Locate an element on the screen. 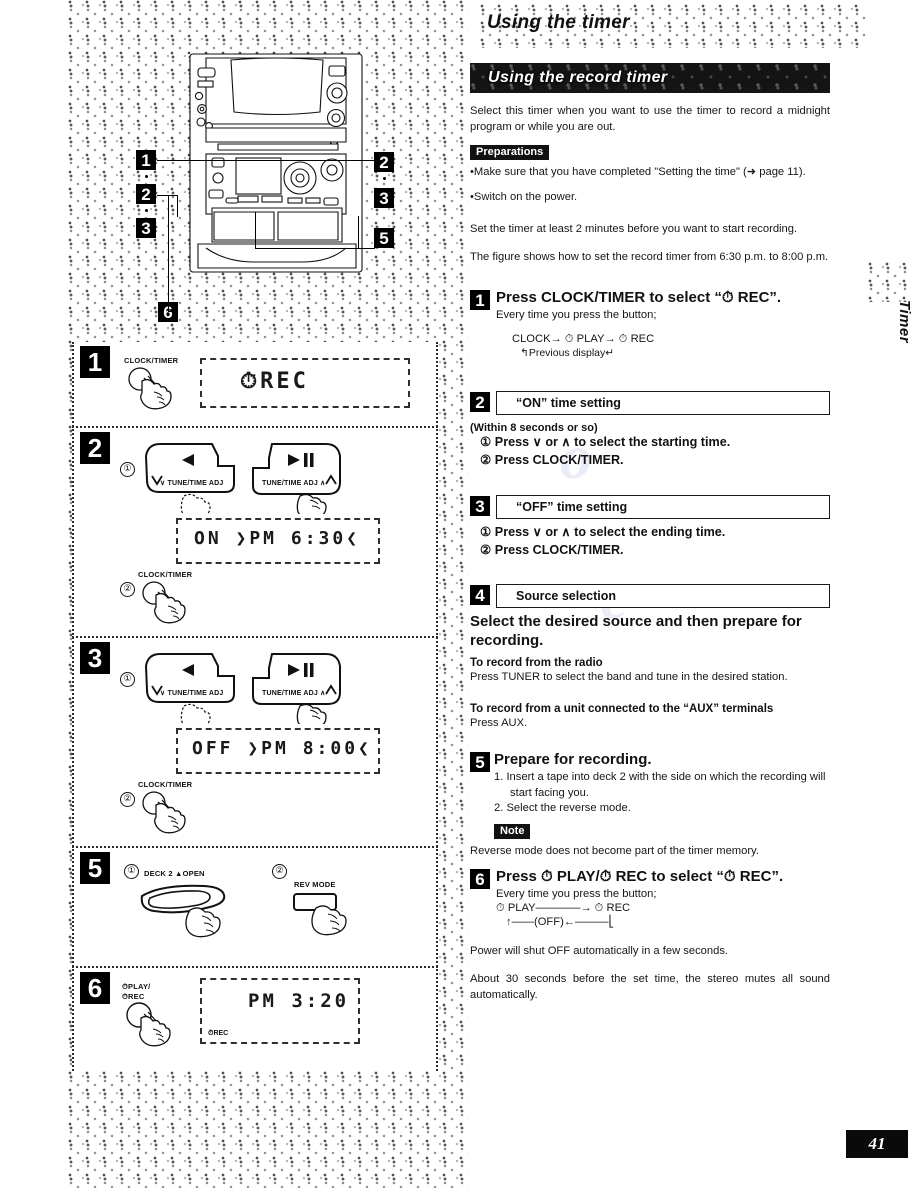 The image size is (918, 1188). rev-mode-button is located at coordinates (320, 914).